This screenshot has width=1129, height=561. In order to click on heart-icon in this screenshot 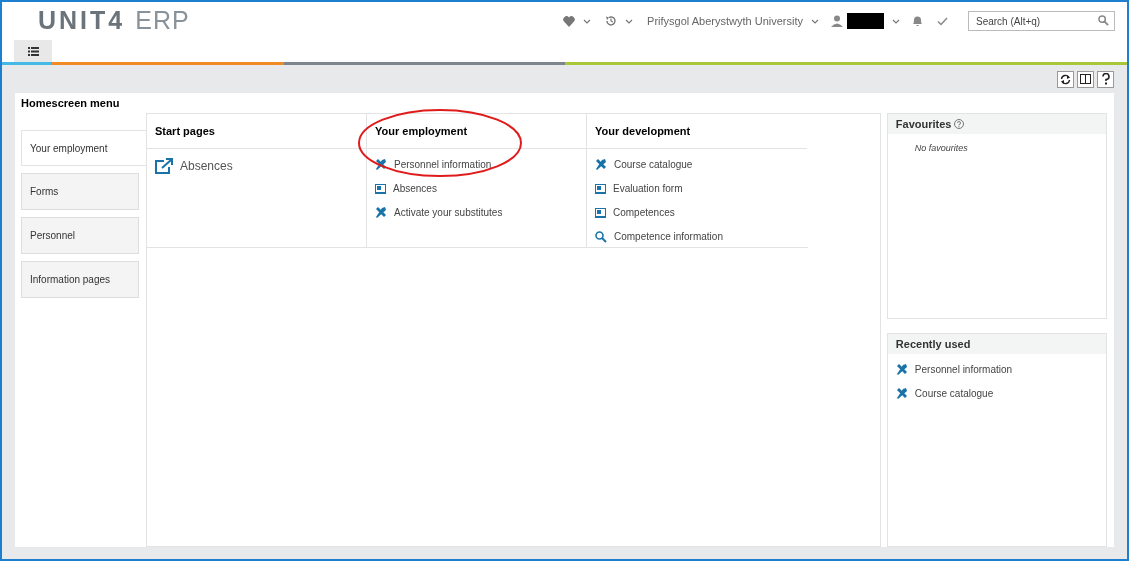, I will do `click(569, 21)`.